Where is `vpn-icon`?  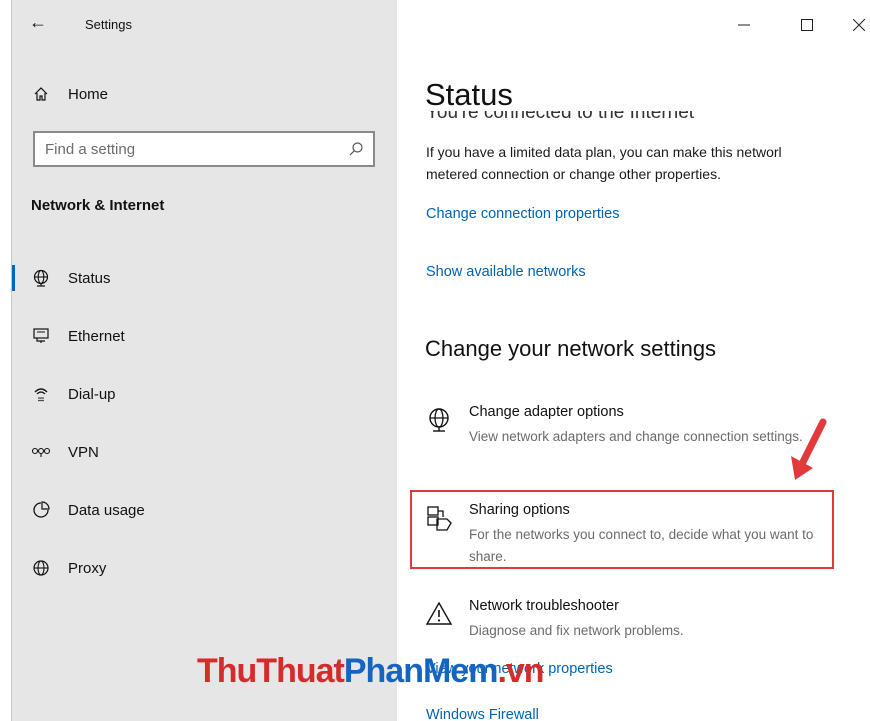
vpn-icon is located at coordinates (41, 452).